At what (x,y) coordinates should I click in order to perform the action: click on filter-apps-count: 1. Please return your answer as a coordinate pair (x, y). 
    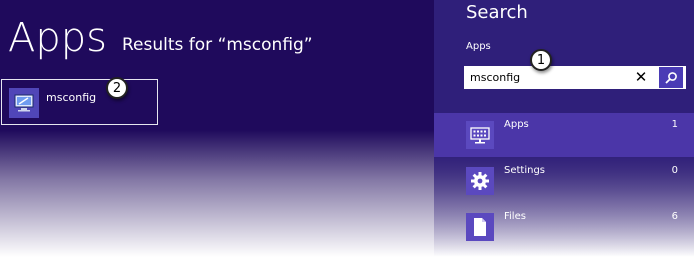
    Looking at the image, I should click on (674, 124).